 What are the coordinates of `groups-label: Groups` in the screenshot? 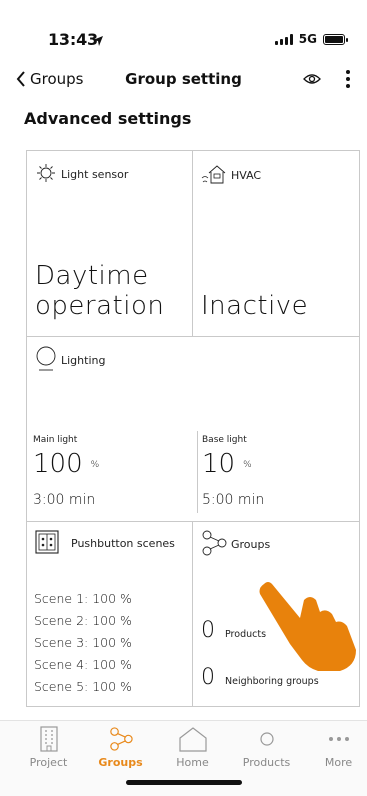 It's located at (251, 544).